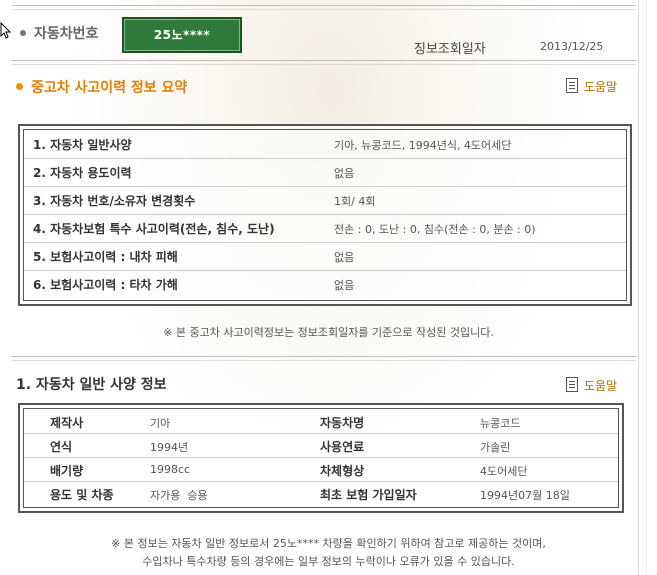  Describe the element at coordinates (61, 447) in the screenshot. I see `spec-label: 연식` at that location.